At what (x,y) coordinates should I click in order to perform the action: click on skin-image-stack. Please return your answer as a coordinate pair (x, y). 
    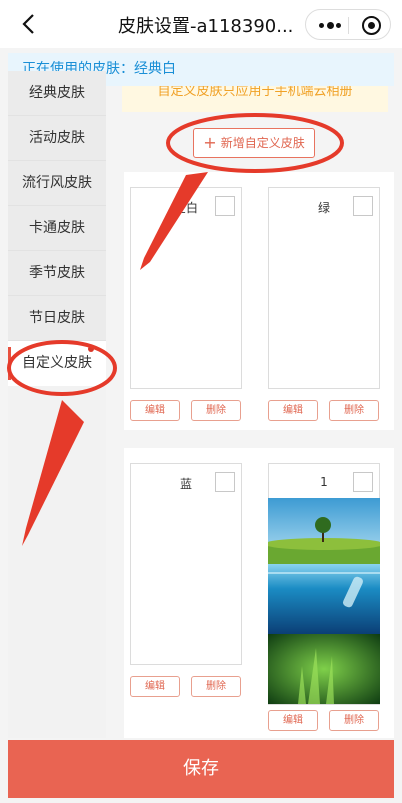
    Looking at the image, I should click on (324, 602).